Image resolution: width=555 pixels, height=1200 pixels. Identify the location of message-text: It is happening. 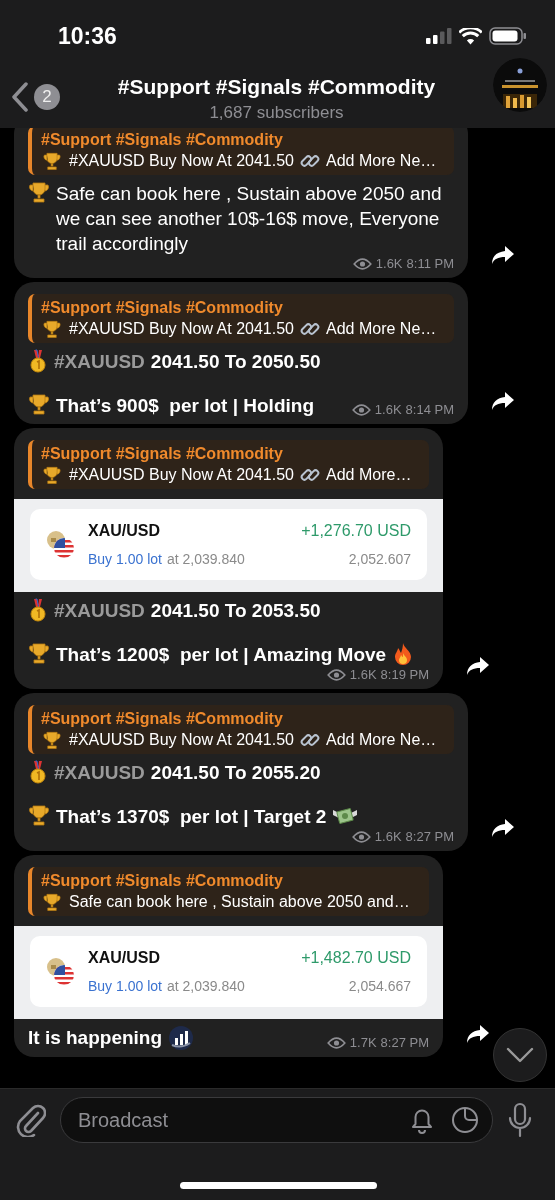
(95, 1038).